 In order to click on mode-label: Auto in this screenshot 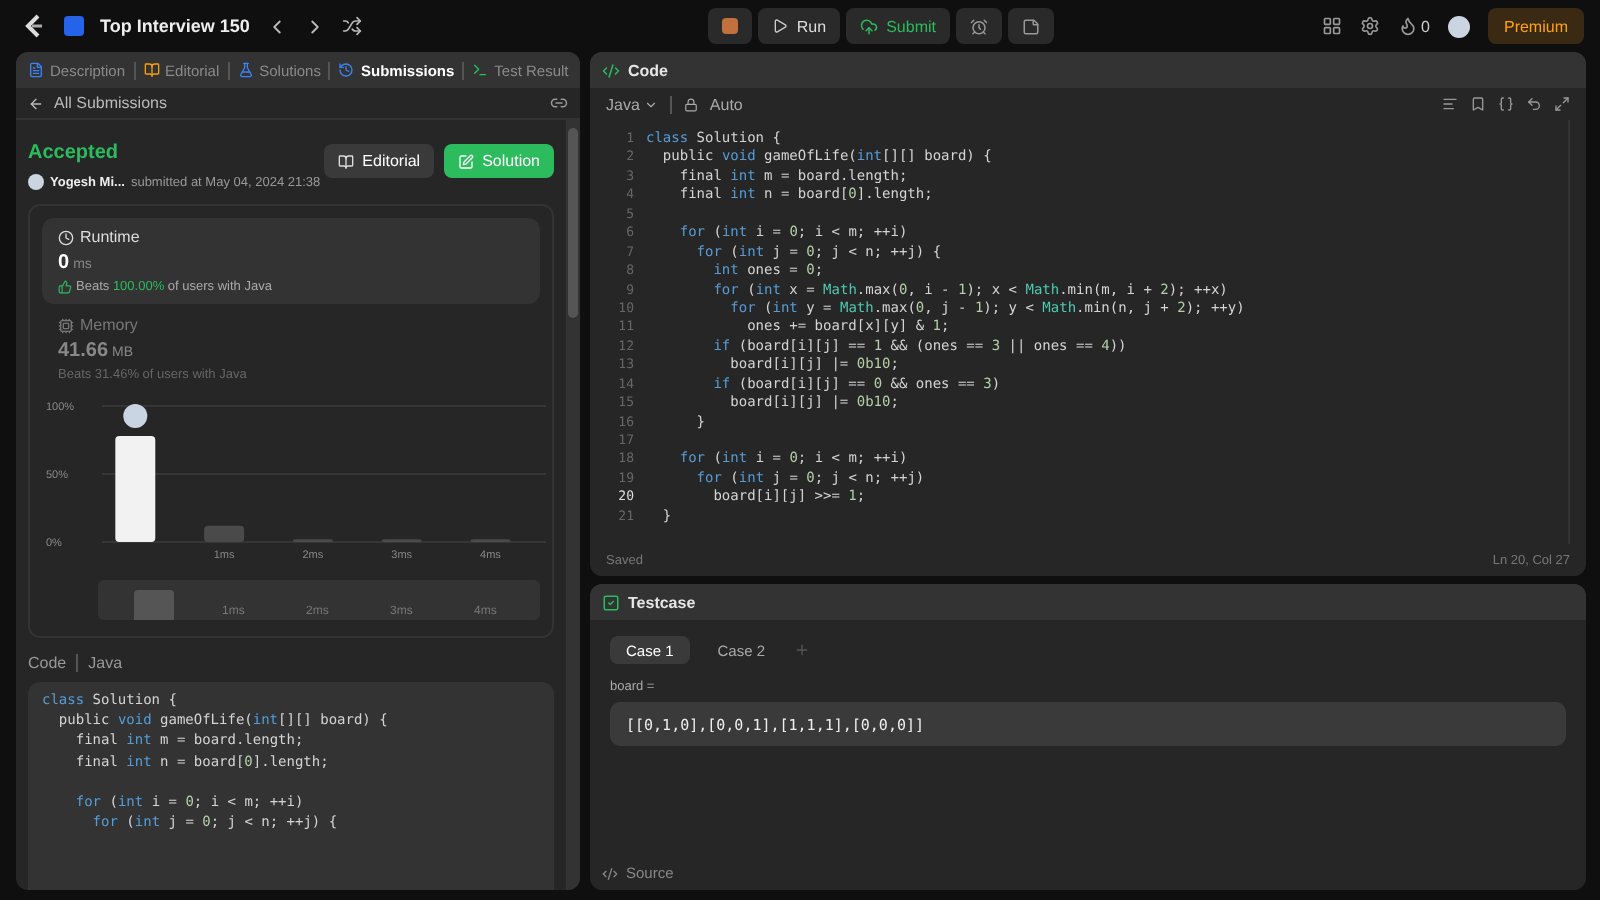, I will do `click(726, 104)`.